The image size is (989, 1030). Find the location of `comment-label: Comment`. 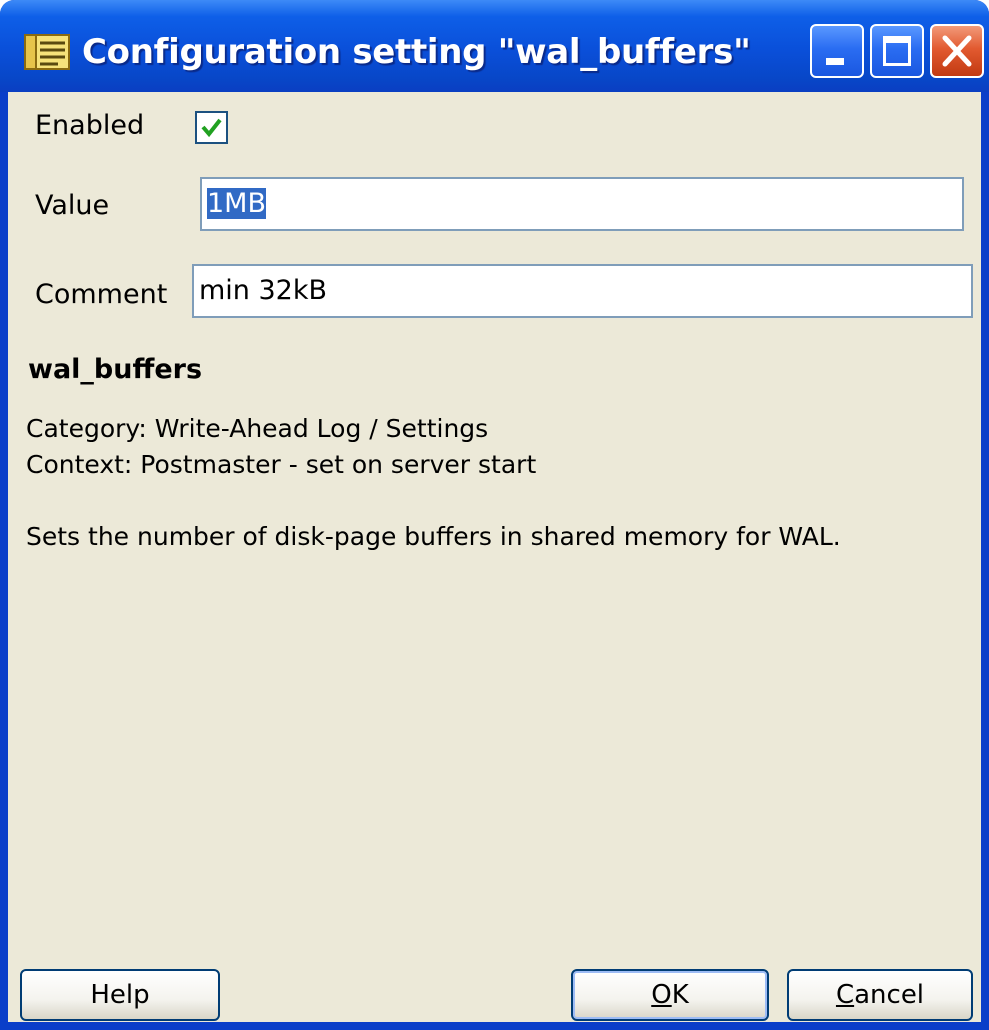

comment-label: Comment is located at coordinates (101, 294).